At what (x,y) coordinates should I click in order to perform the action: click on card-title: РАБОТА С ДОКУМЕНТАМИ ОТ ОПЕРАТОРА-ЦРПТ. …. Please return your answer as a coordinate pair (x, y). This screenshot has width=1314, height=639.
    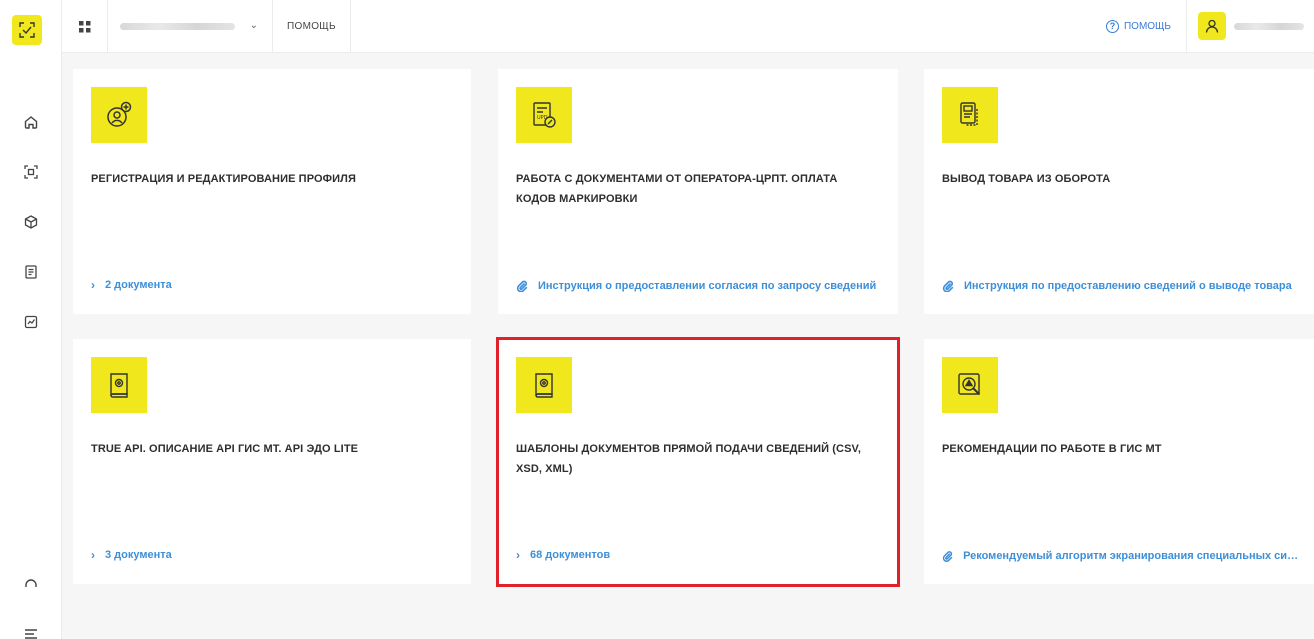
    Looking at the image, I should click on (677, 189).